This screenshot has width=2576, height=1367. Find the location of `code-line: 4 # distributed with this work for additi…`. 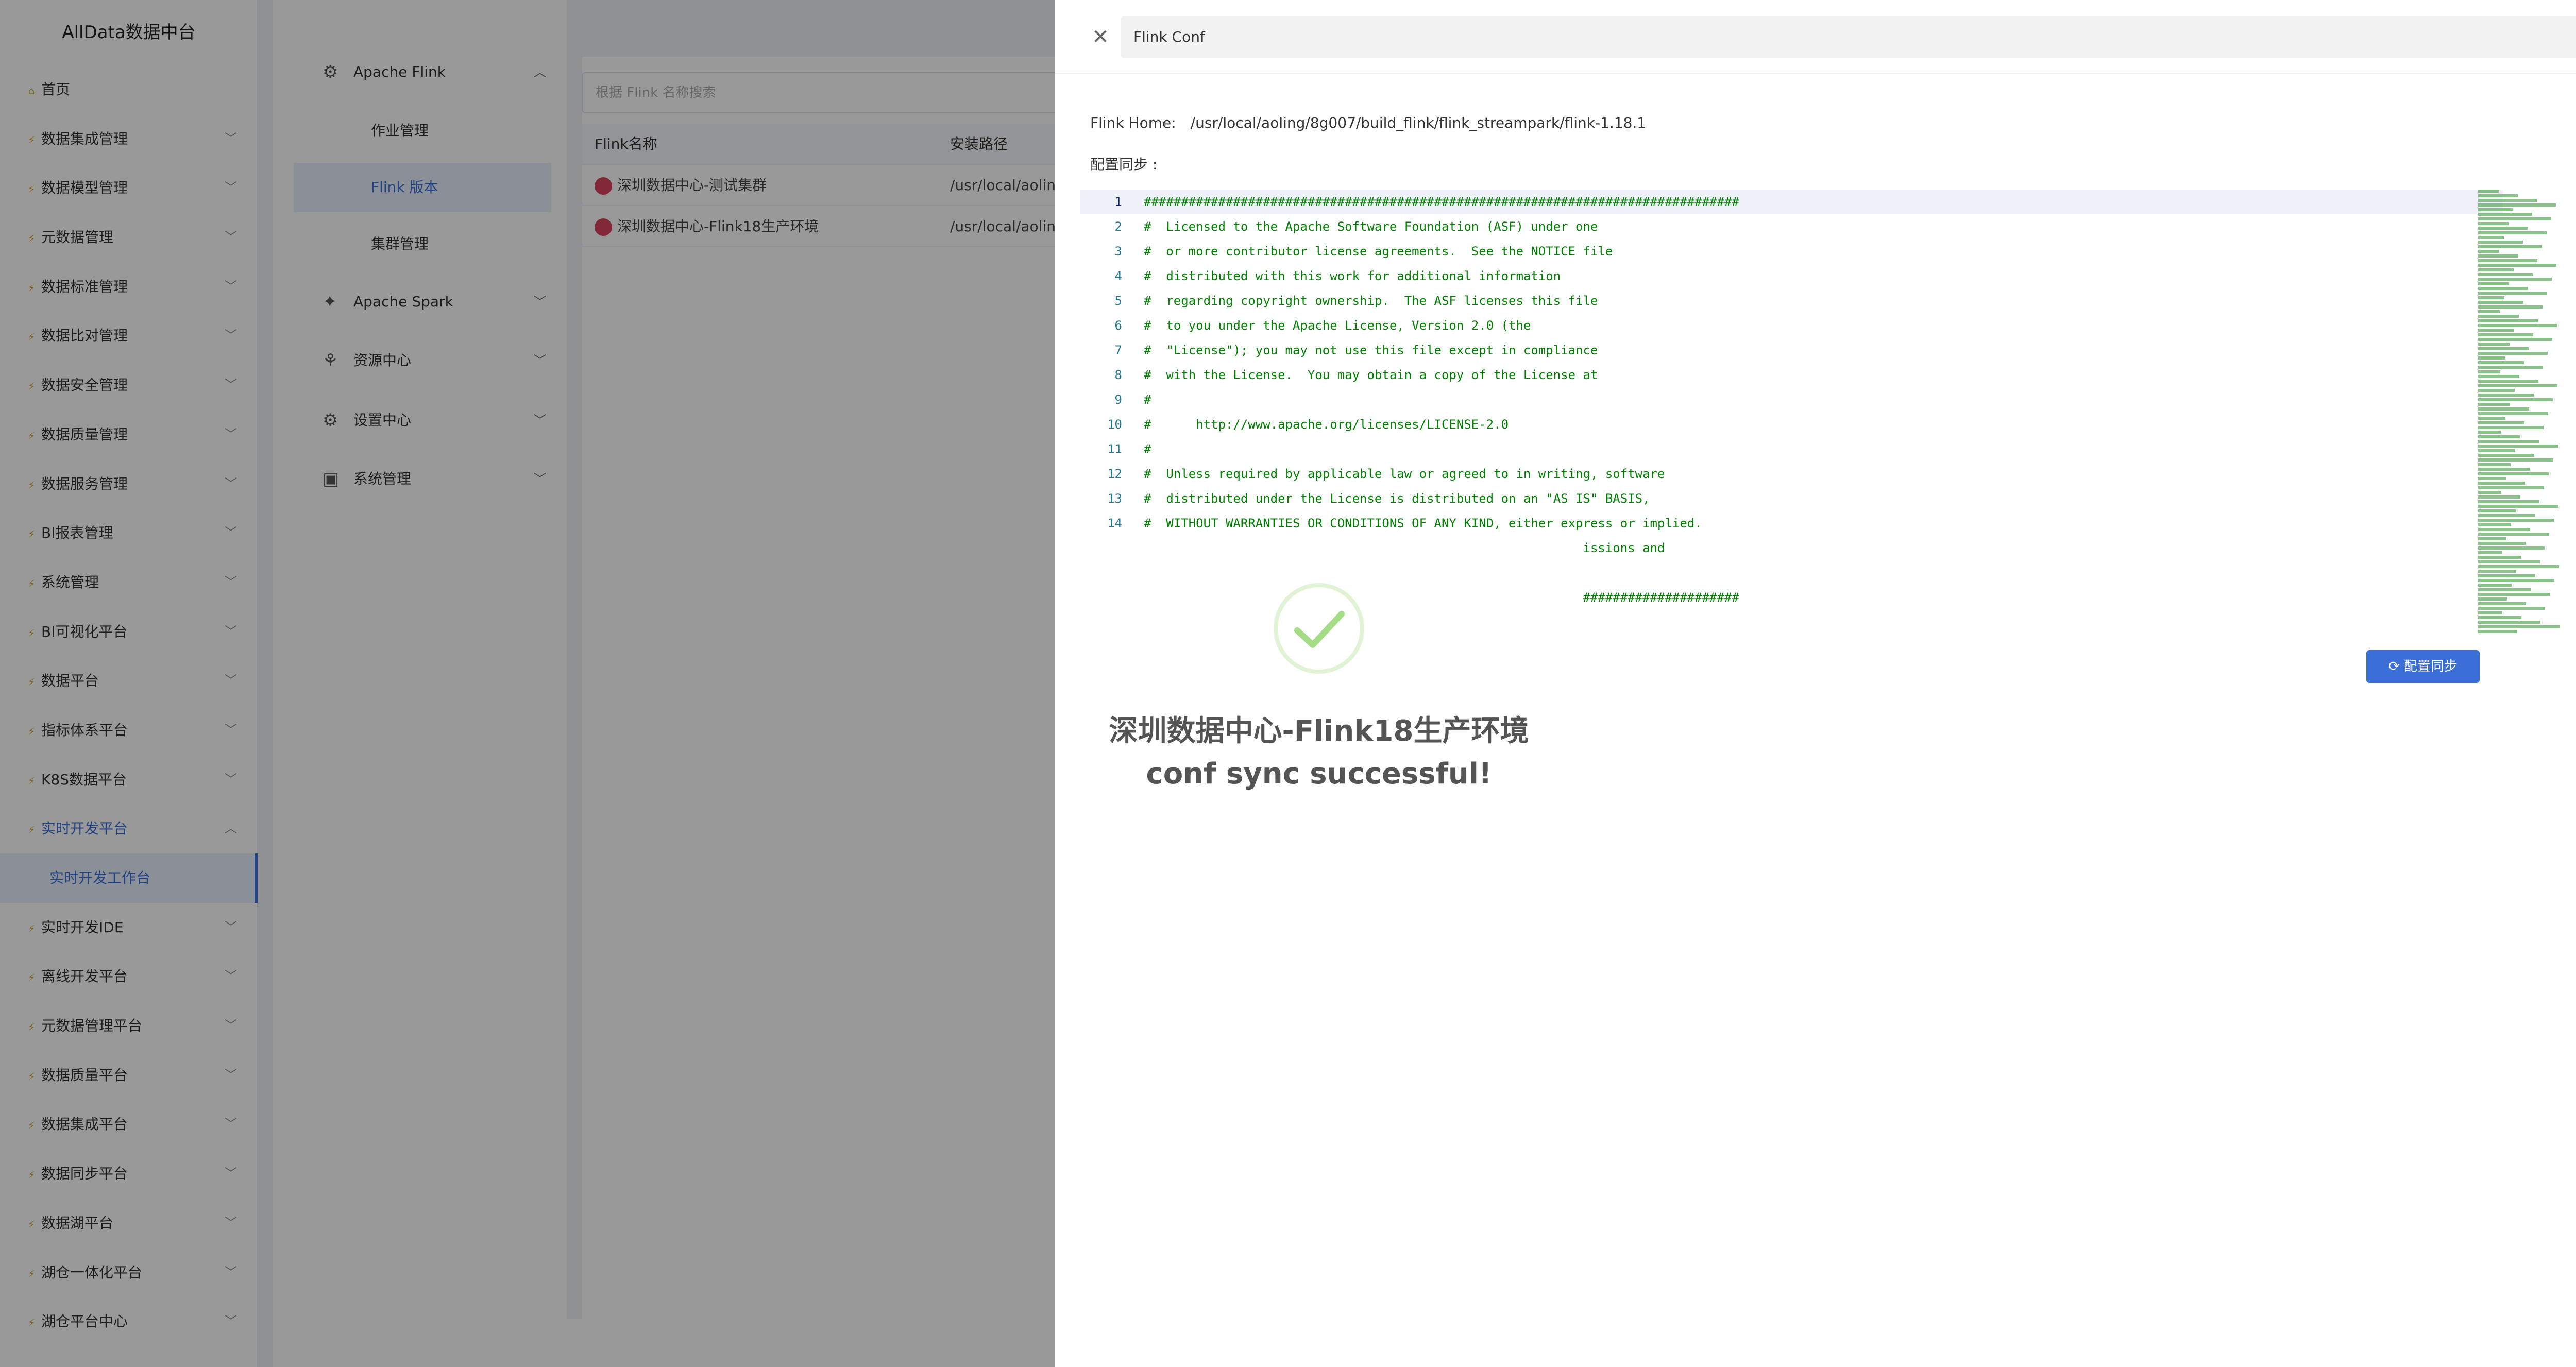

code-line: 4 # distributed with this work for additi… is located at coordinates (1792, 276).